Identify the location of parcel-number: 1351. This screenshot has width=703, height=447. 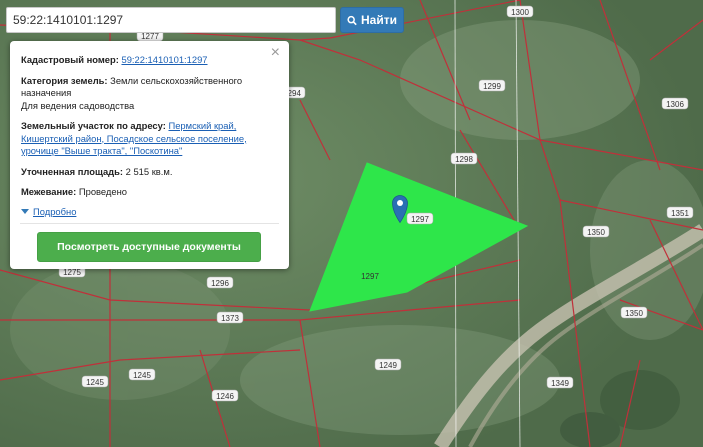
(680, 213).